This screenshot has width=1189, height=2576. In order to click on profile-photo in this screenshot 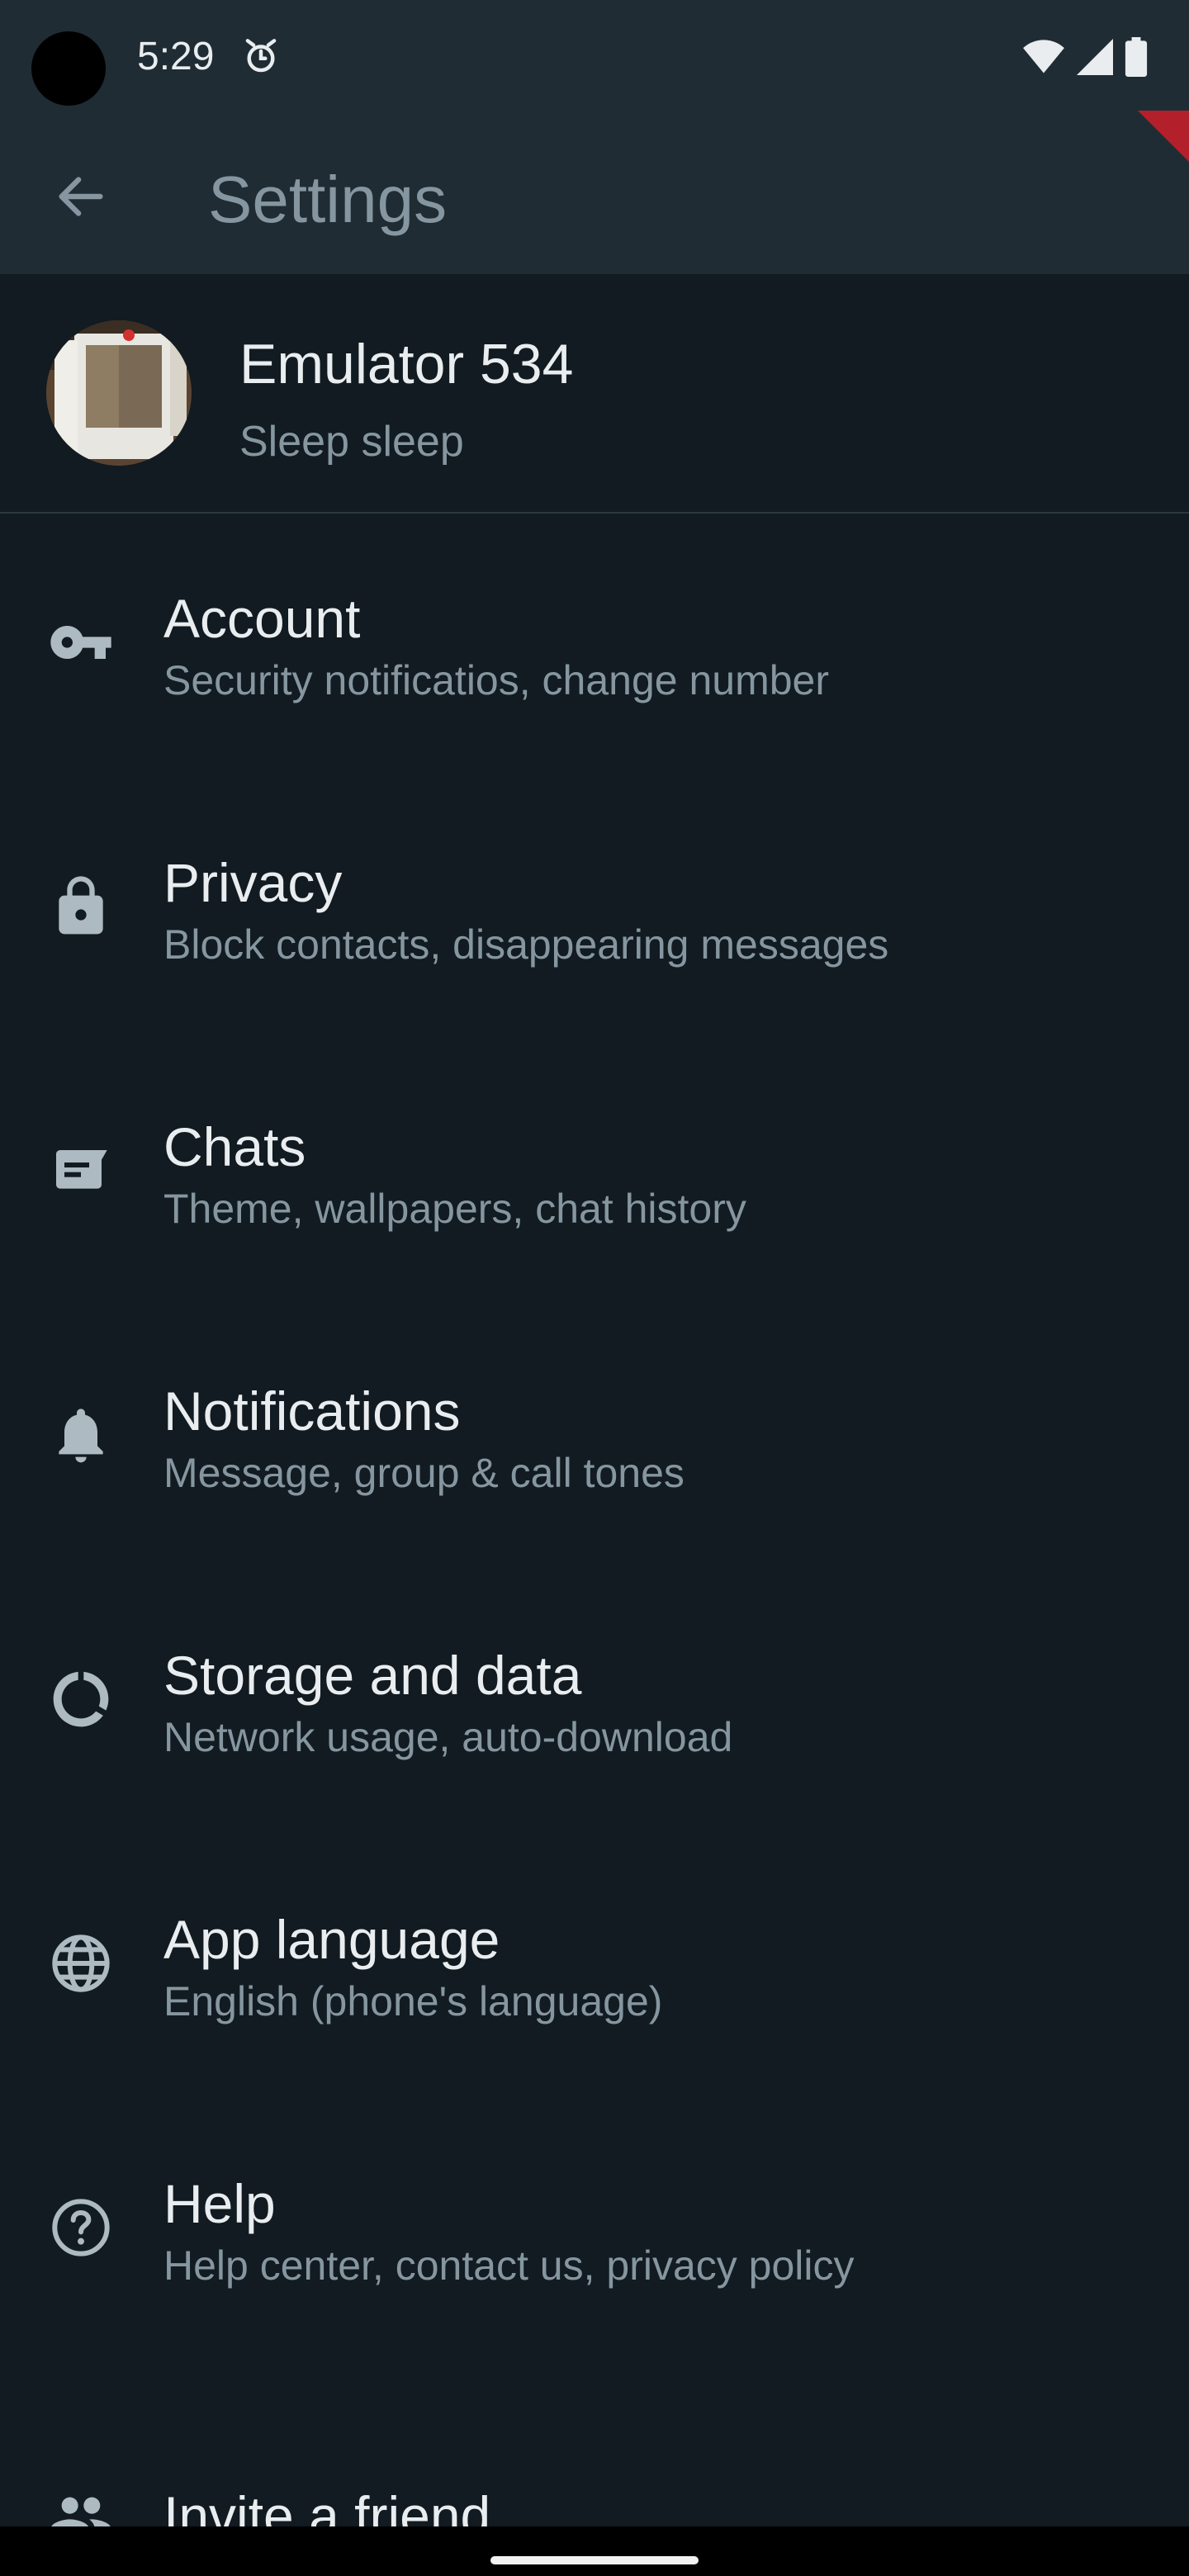, I will do `click(119, 393)`.